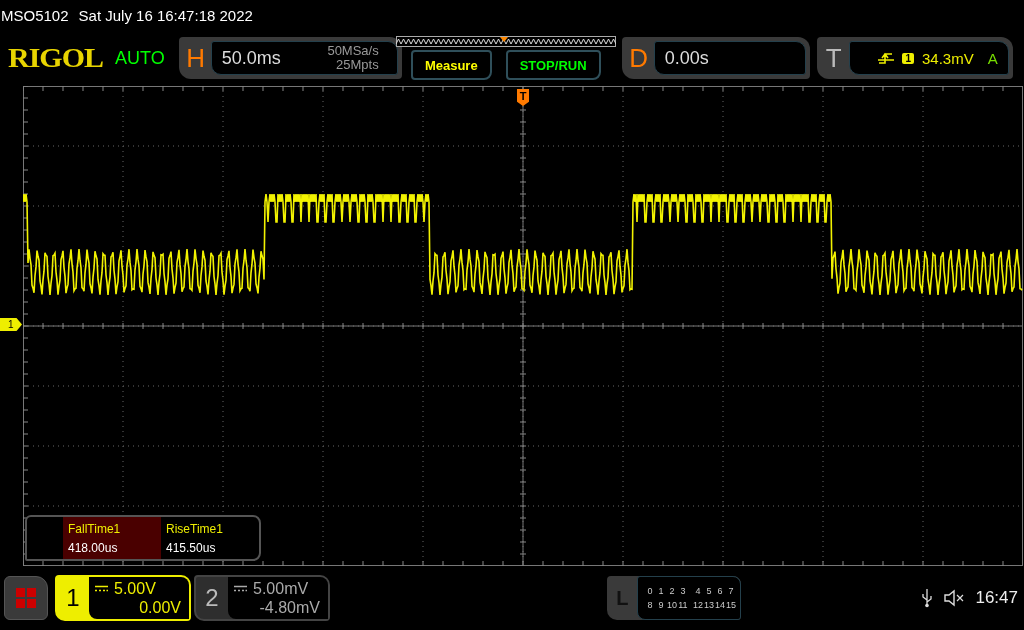 The image size is (1024, 630). Describe the element at coordinates (683, 591) in the screenshot. I see `logic-channel-number: 3` at that location.